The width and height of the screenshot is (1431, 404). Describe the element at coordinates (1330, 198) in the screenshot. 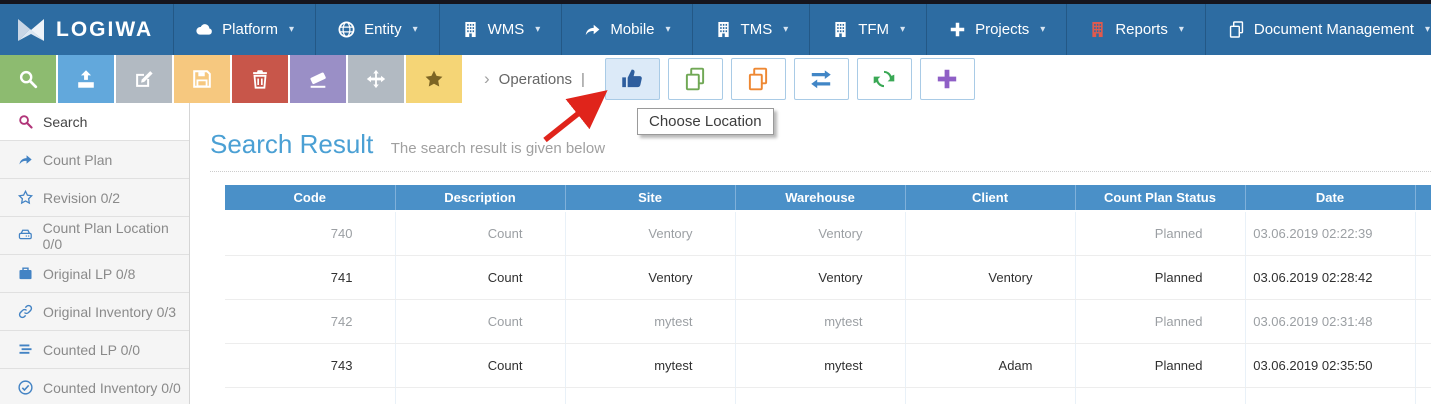

I see `table-header-date: Date` at that location.